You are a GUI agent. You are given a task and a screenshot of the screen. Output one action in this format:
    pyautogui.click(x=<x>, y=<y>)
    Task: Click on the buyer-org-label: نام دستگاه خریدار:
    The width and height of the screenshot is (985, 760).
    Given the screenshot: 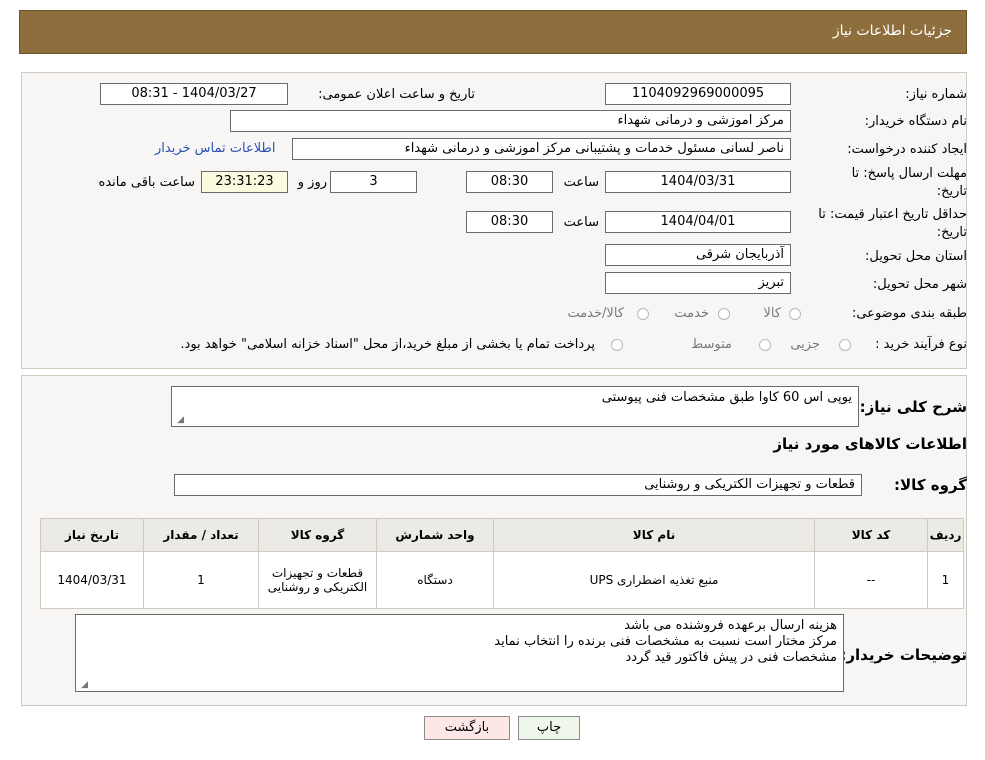 What is the action you would take?
    pyautogui.click(x=915, y=121)
    